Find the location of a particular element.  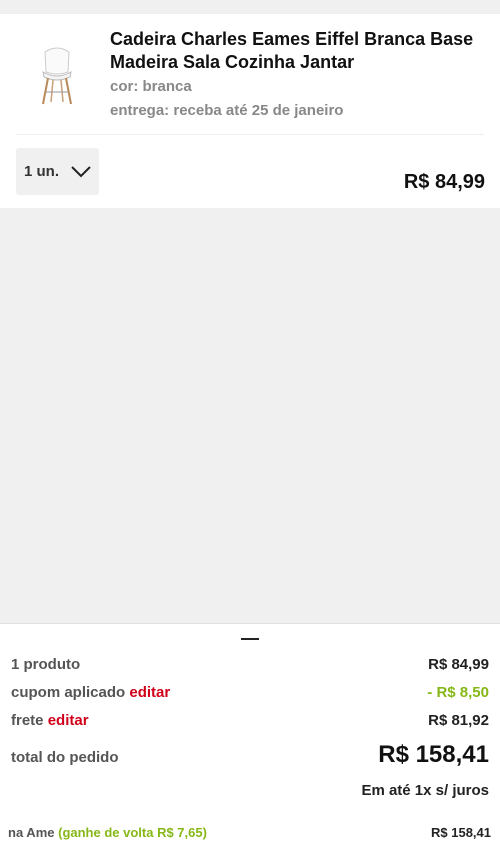

total-amount: R$ 158,41 is located at coordinates (433, 754).